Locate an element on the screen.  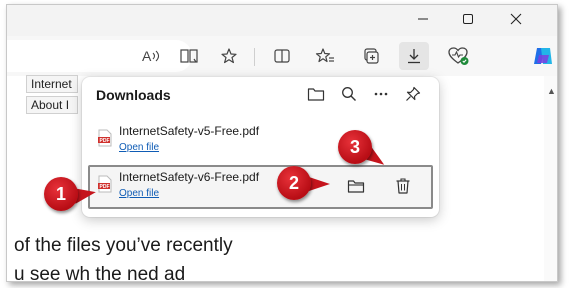
downloads-icon is located at coordinates (414, 56).